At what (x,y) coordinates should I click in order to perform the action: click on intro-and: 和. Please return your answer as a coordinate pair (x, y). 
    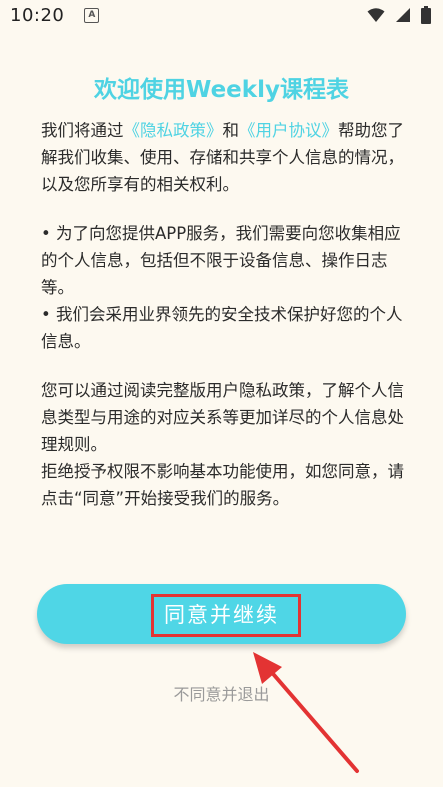
    Looking at the image, I should click on (231, 130).